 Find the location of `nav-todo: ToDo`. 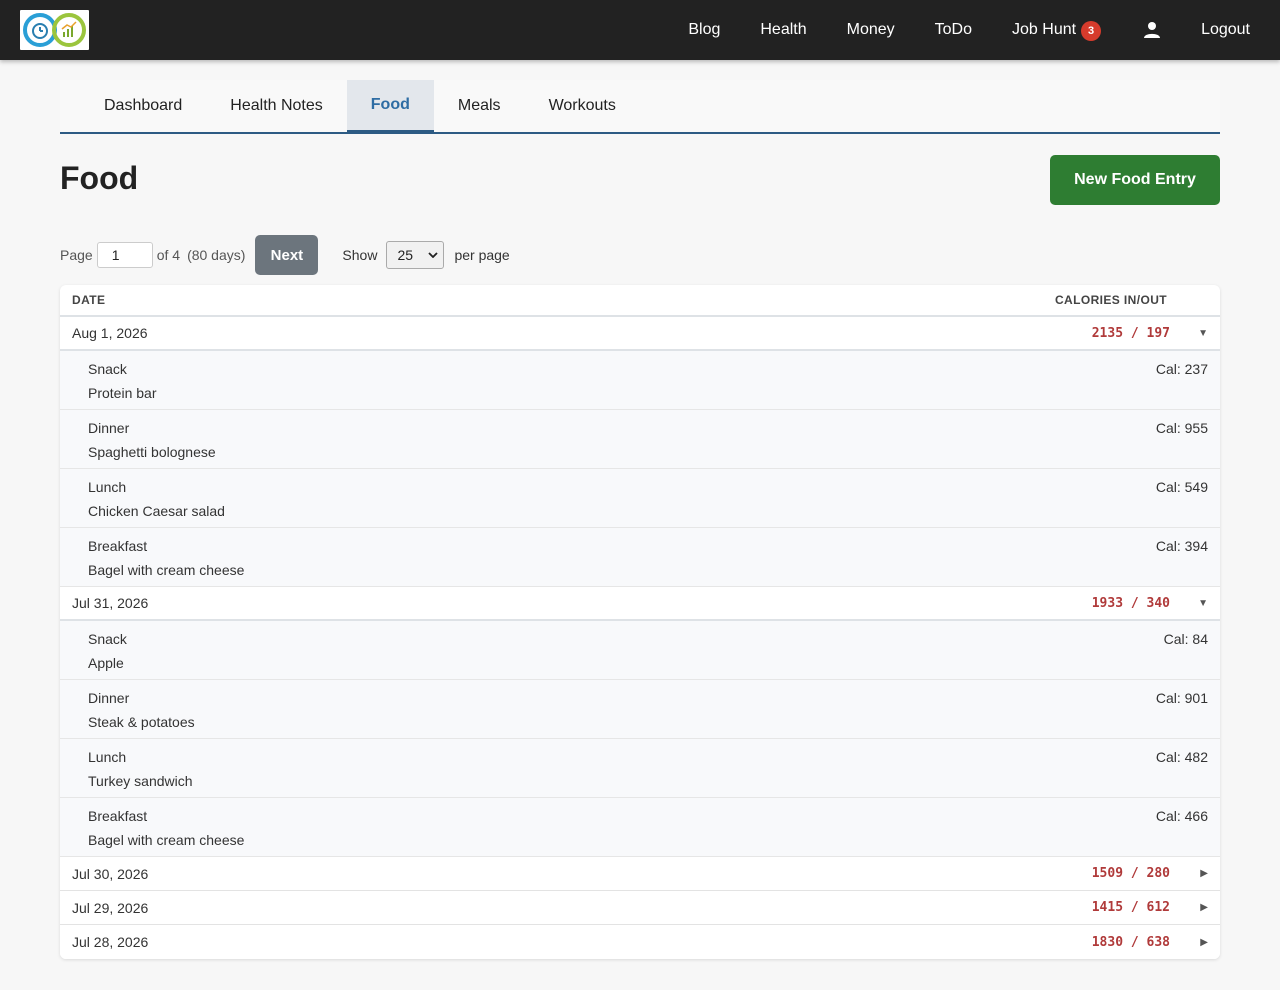

nav-todo: ToDo is located at coordinates (953, 30).